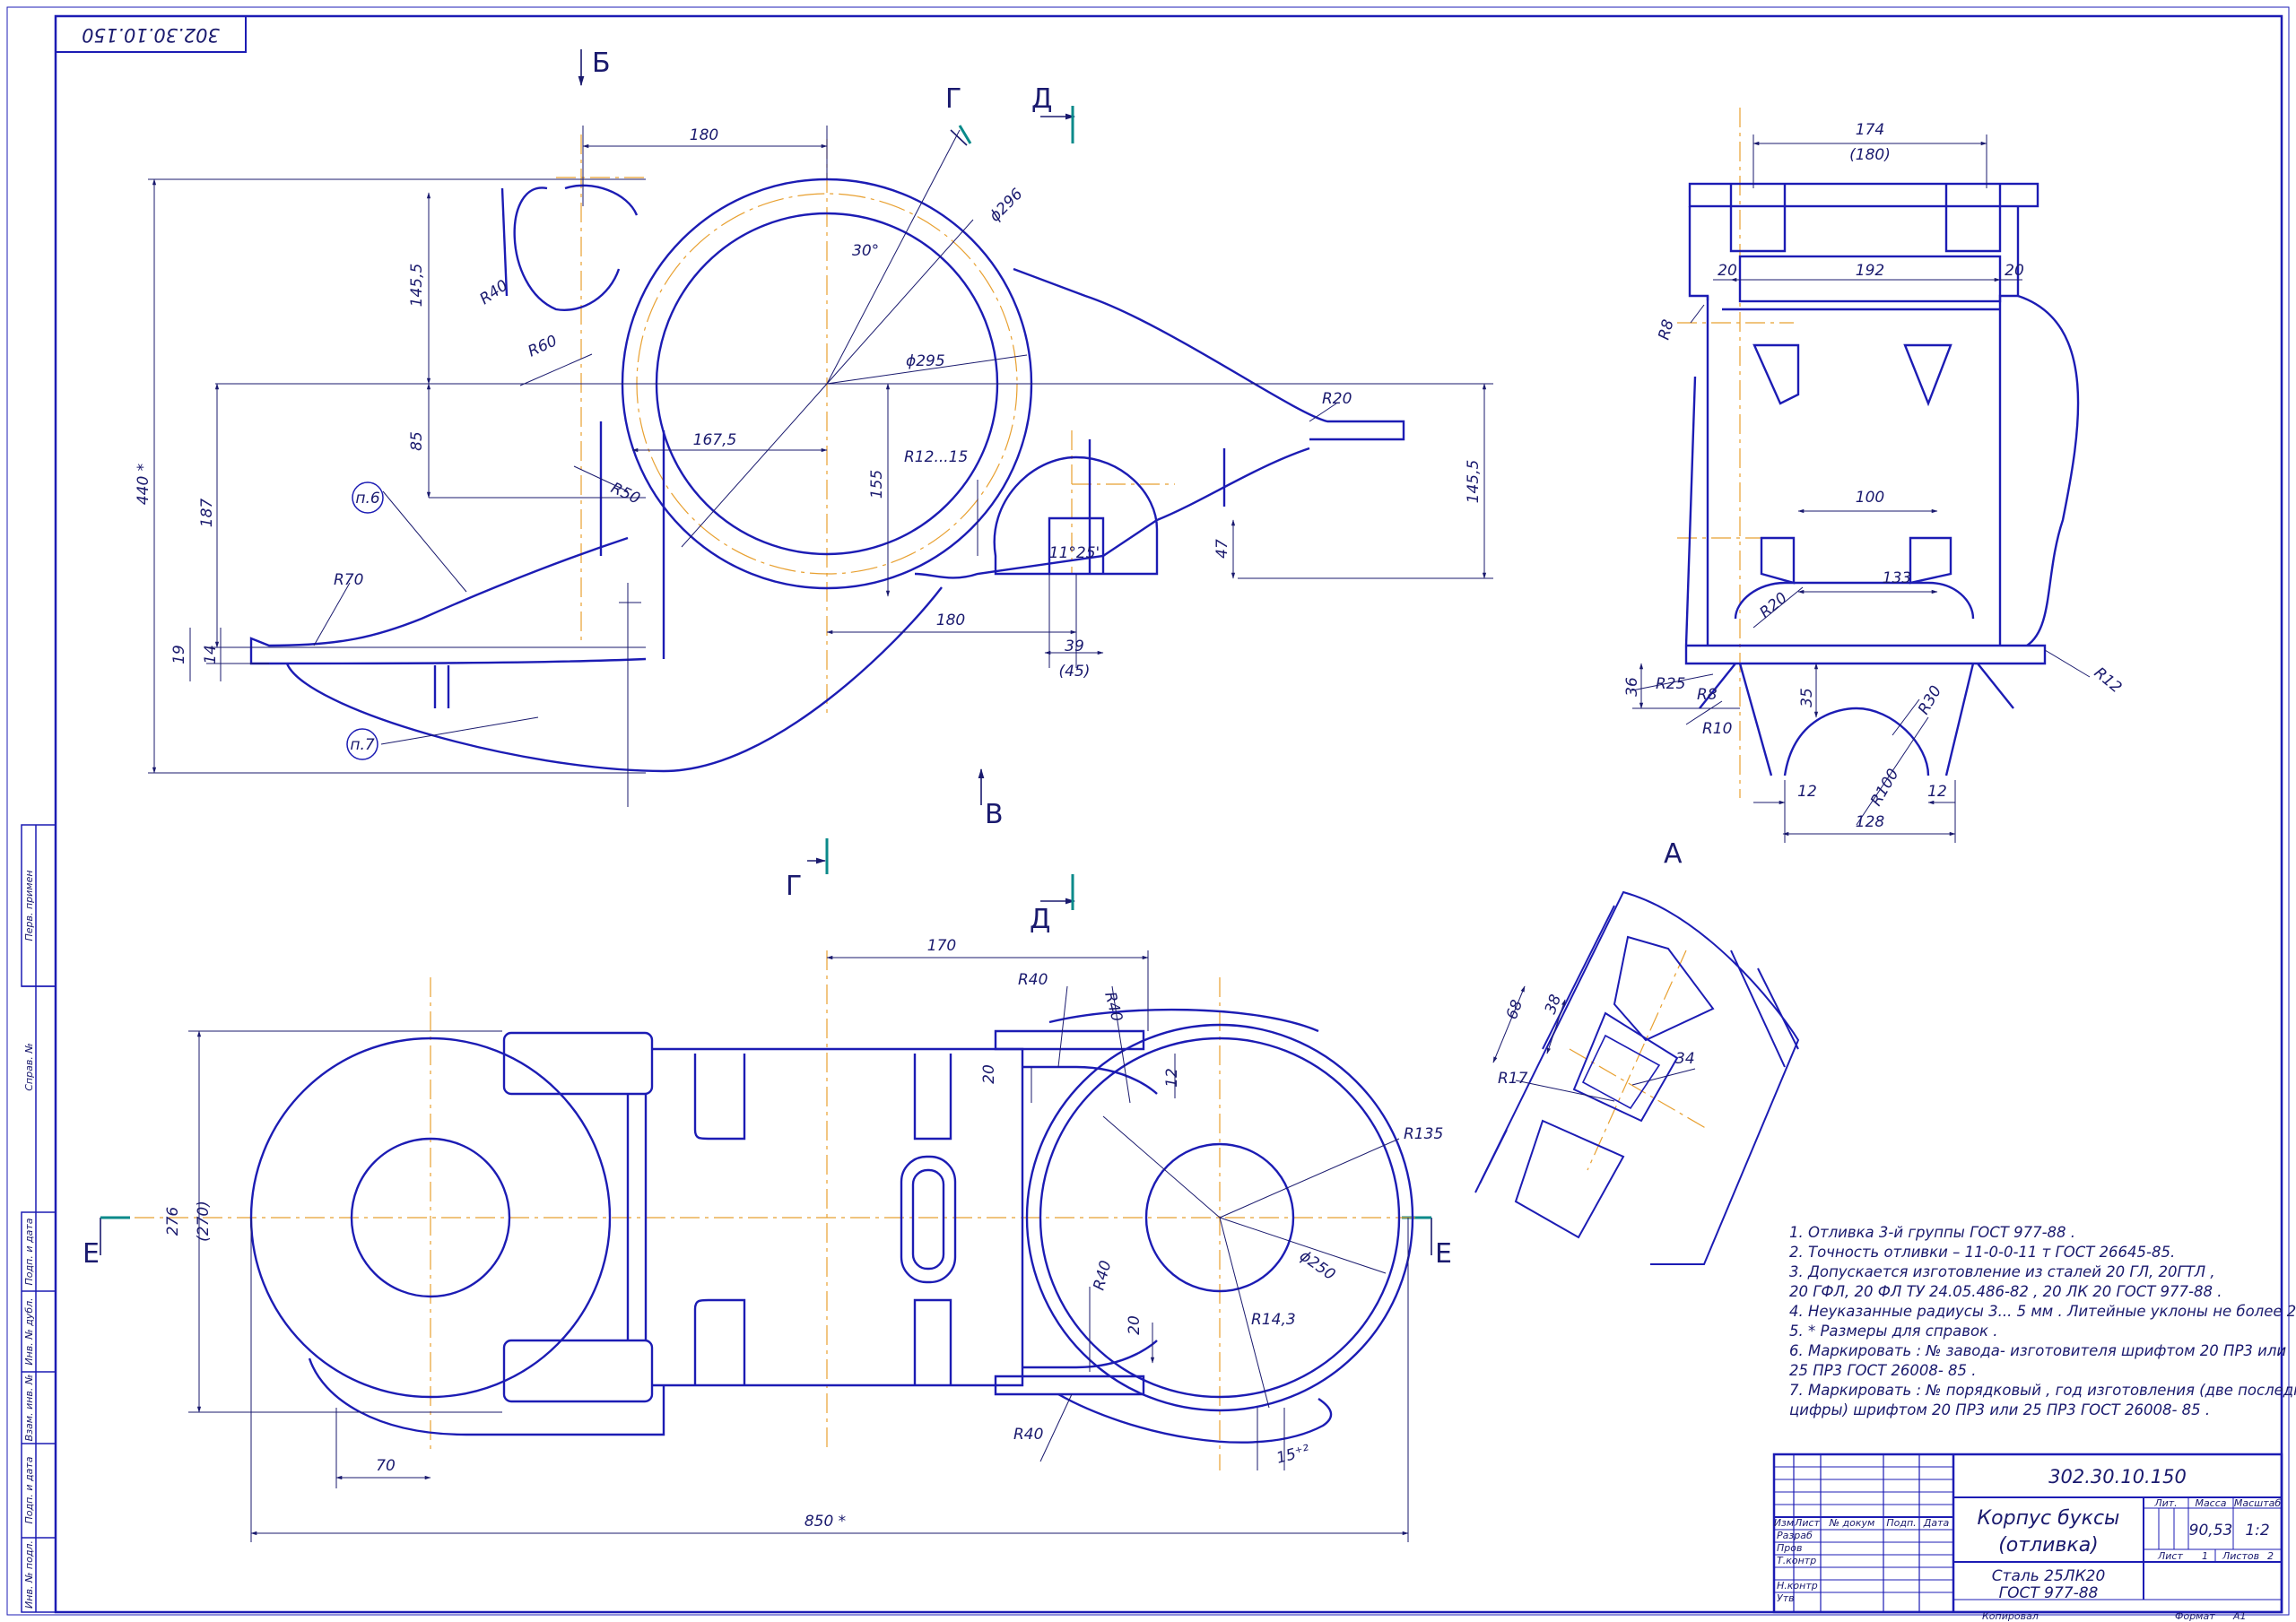  I want to click on dim-11-25: 11°25', so click(1074, 553).